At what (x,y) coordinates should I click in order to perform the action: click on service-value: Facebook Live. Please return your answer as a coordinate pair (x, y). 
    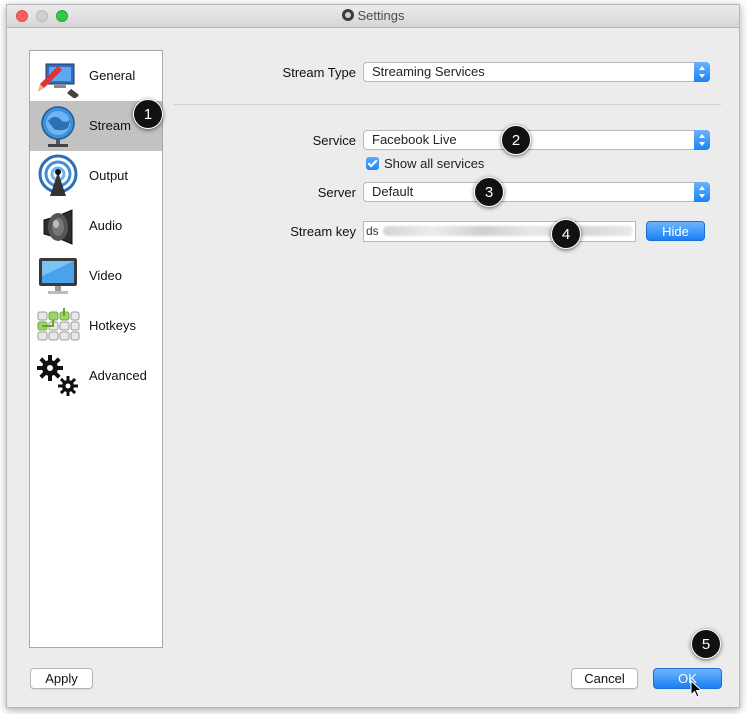
    Looking at the image, I should click on (414, 139).